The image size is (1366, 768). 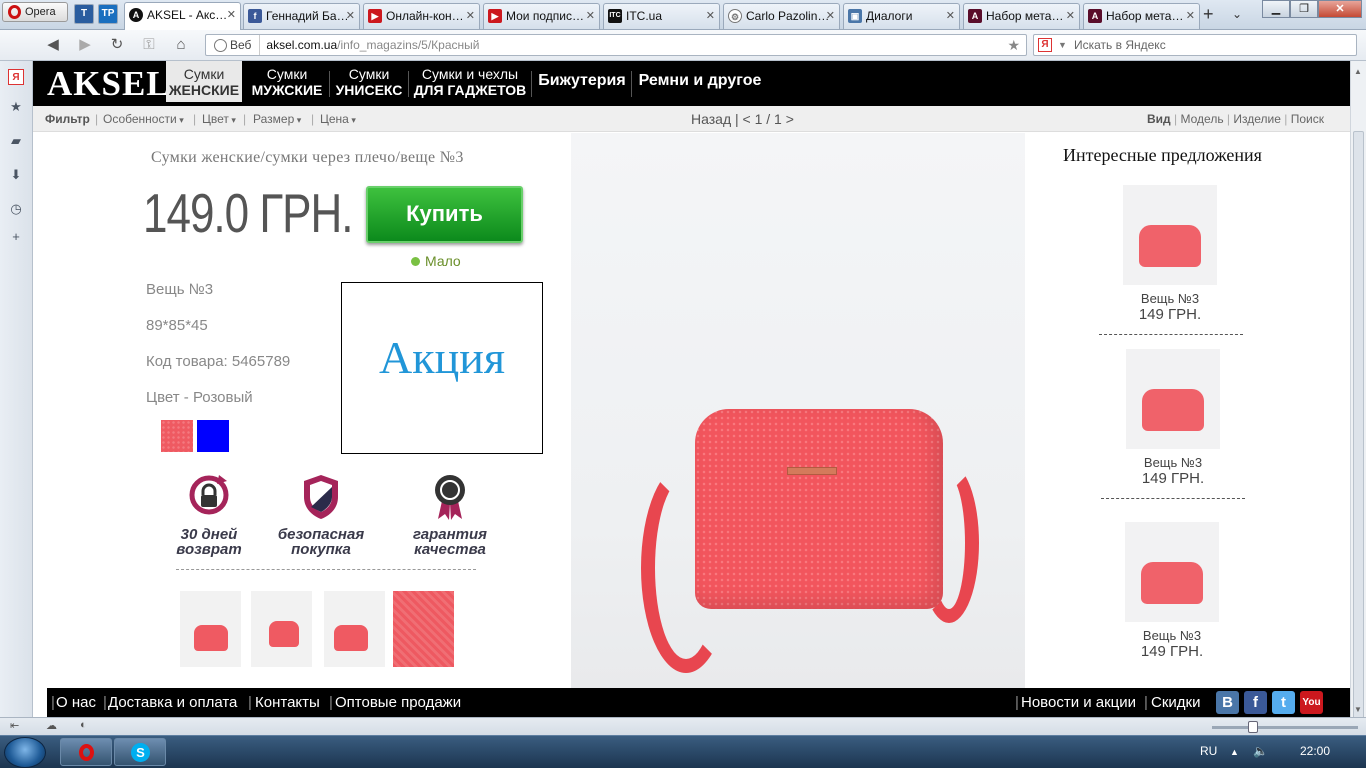 What do you see at coordinates (301, 16) in the screenshot?
I see `tab-facebook: f Геннадий Ба… ✕` at bounding box center [301, 16].